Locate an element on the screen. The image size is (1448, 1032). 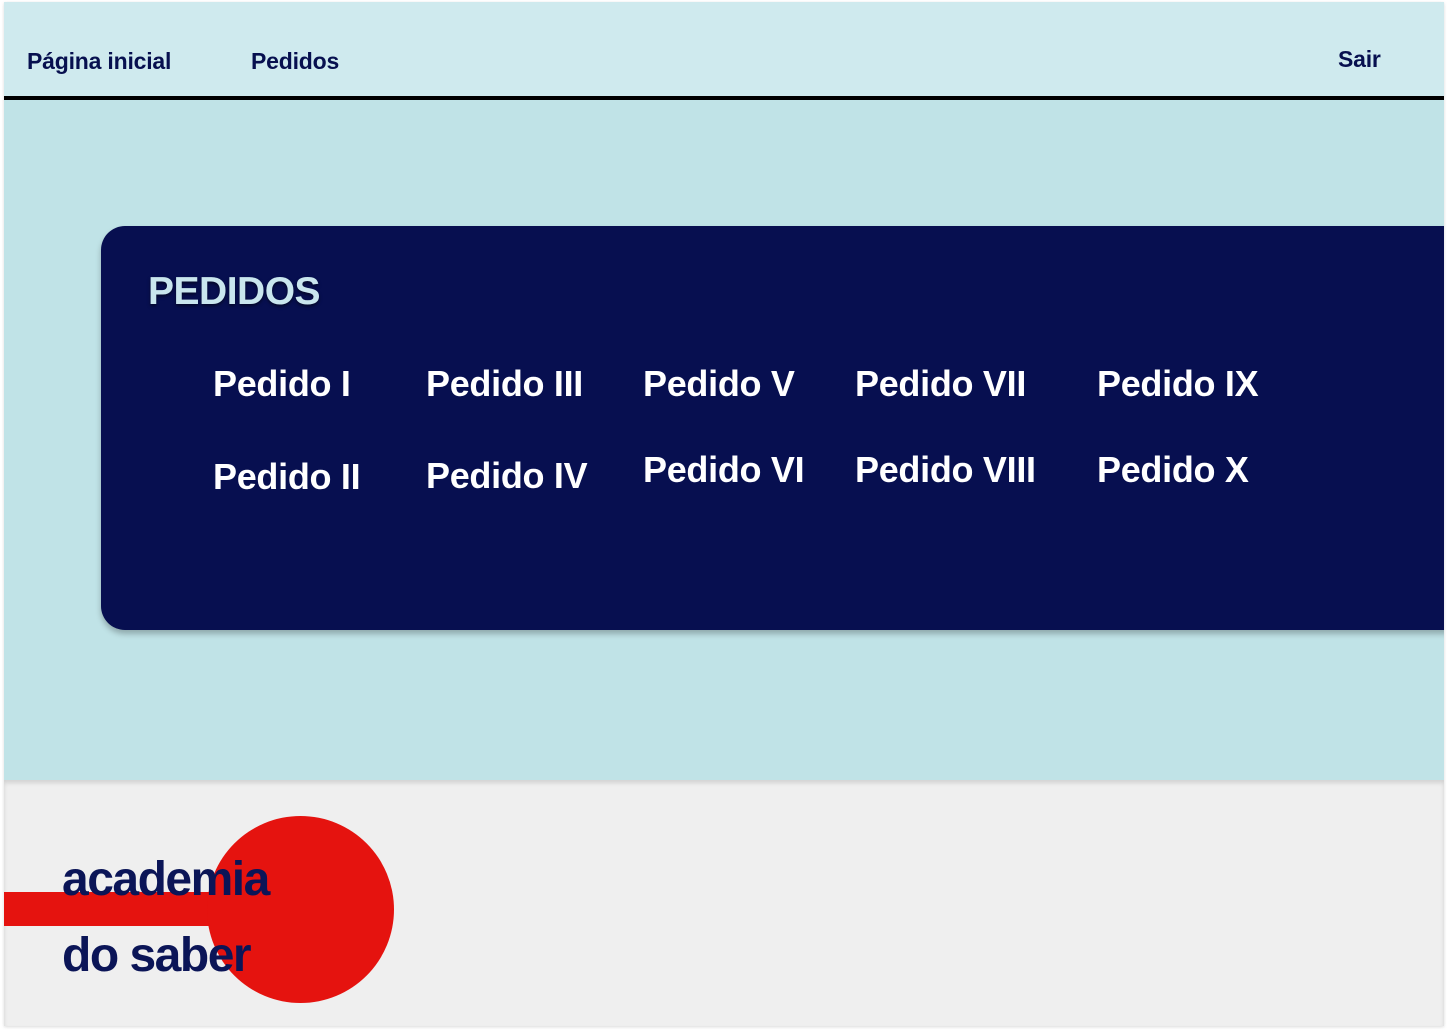
order-link-8: Pedido VIII is located at coordinates (945, 470).